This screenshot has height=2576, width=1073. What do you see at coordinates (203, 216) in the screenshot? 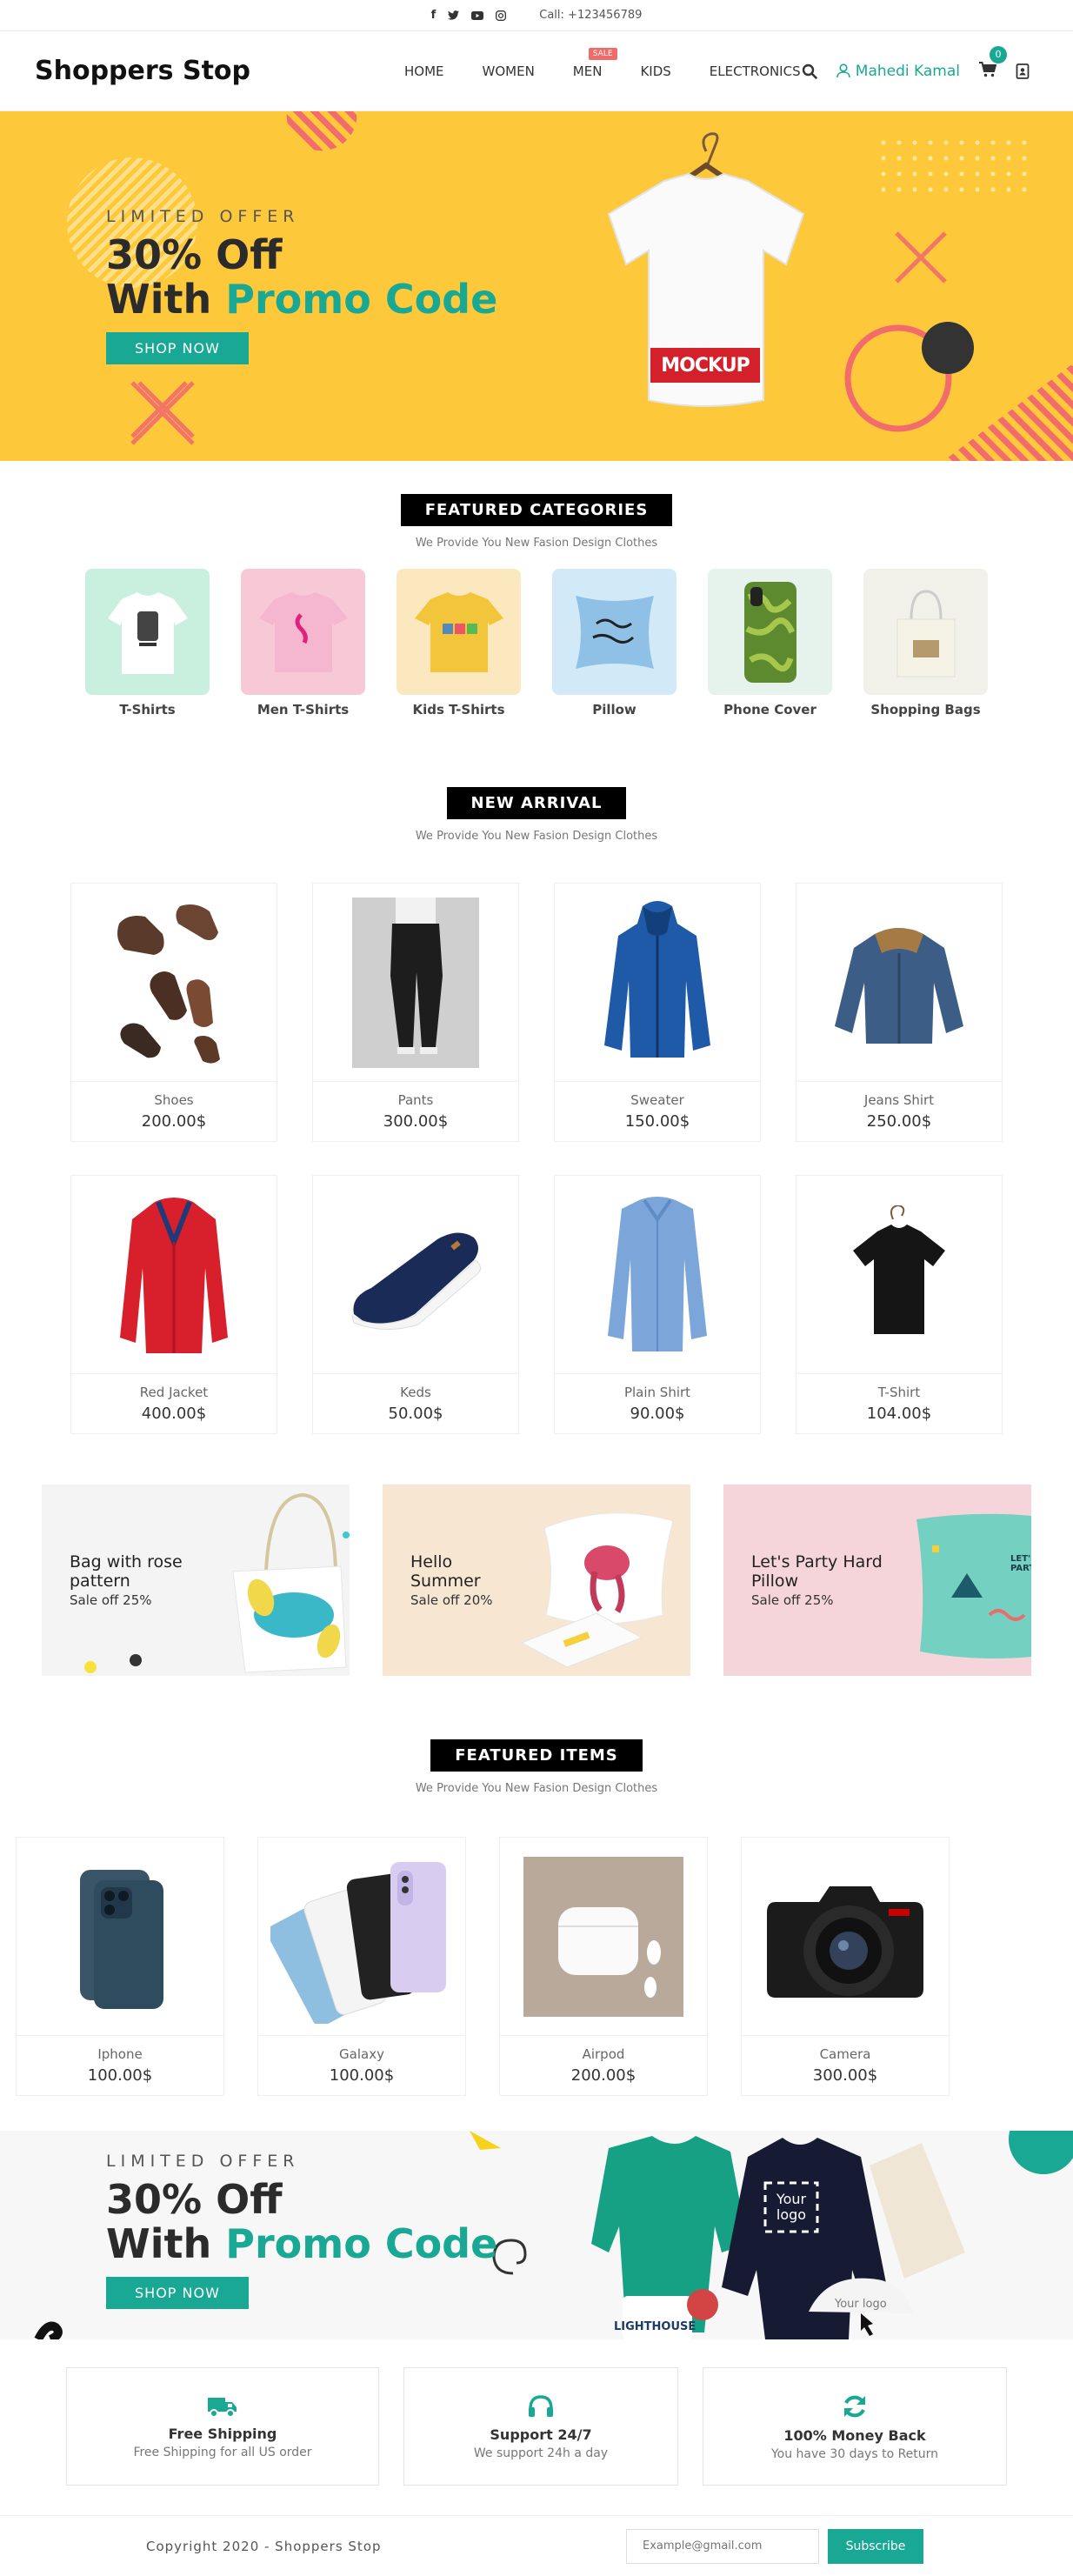
I see `hero-kicker: LIMITED OFFER` at bounding box center [203, 216].